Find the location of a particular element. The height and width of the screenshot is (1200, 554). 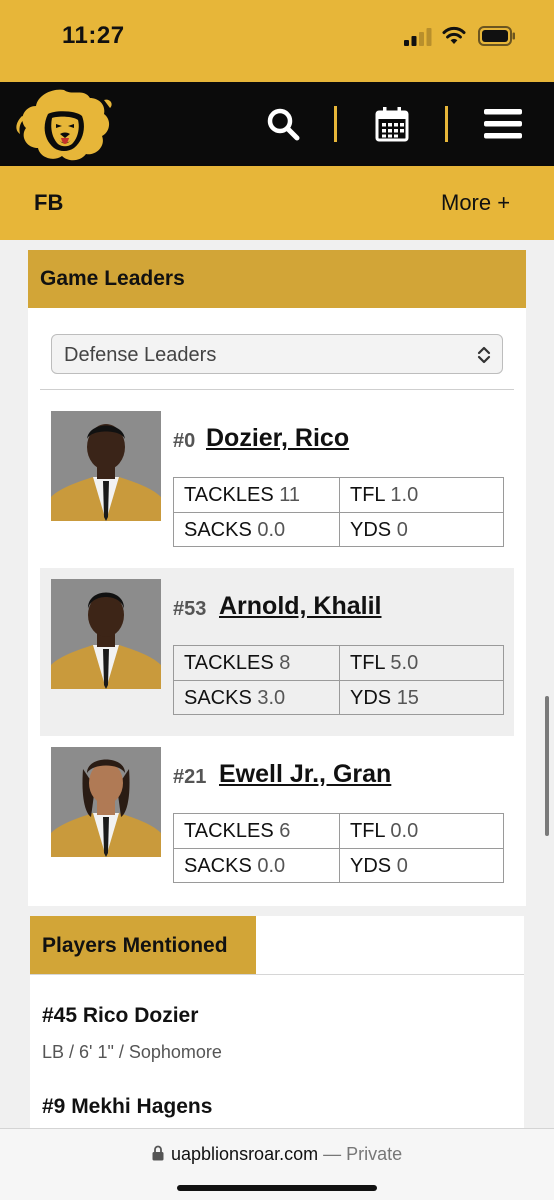

search-button is located at coordinates (283, 124).